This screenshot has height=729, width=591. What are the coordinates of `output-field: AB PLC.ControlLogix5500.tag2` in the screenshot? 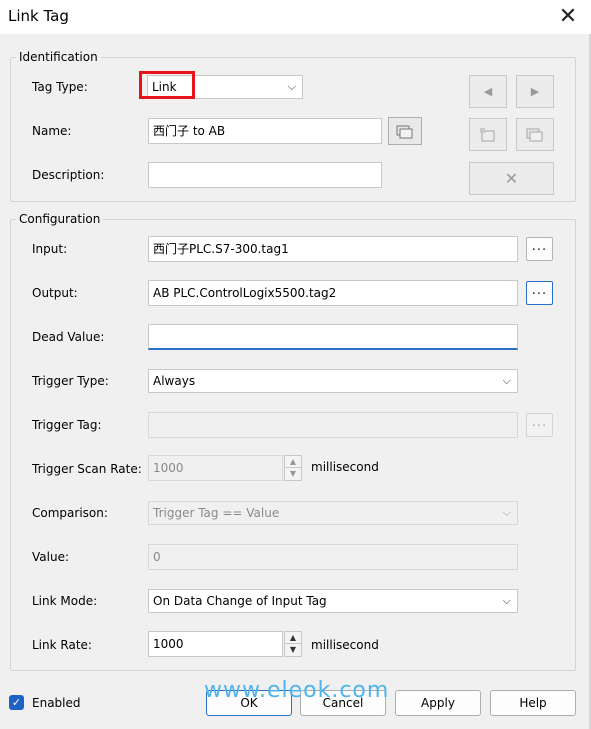 It's located at (333, 293).